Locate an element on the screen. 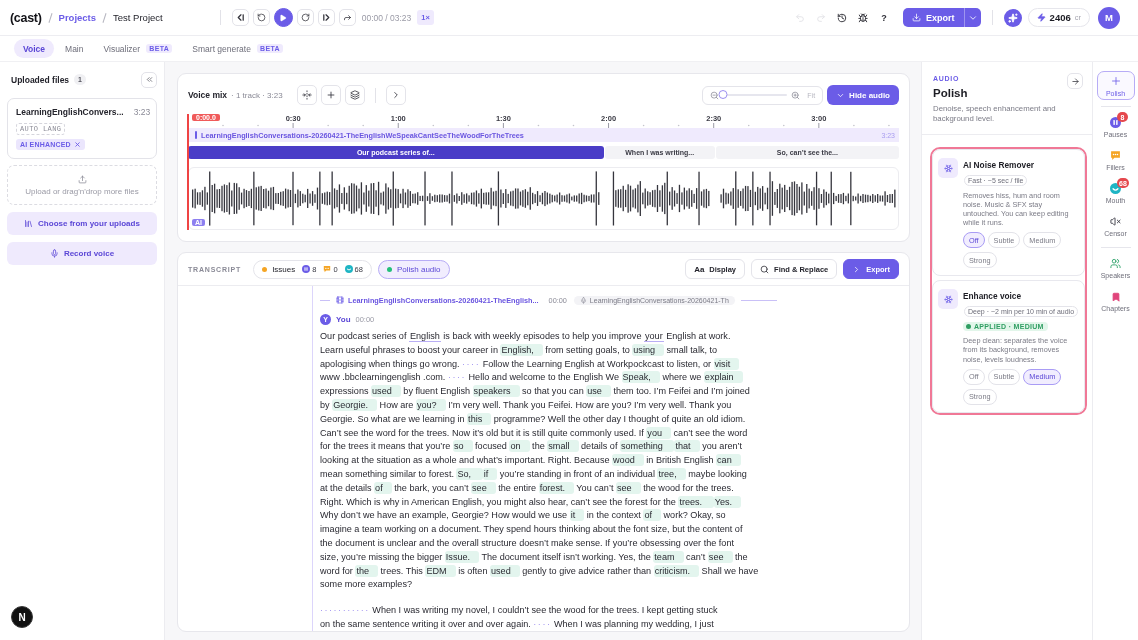 Image resolution: width=1138 pixels, height=640 pixels. play-button is located at coordinates (283, 17).